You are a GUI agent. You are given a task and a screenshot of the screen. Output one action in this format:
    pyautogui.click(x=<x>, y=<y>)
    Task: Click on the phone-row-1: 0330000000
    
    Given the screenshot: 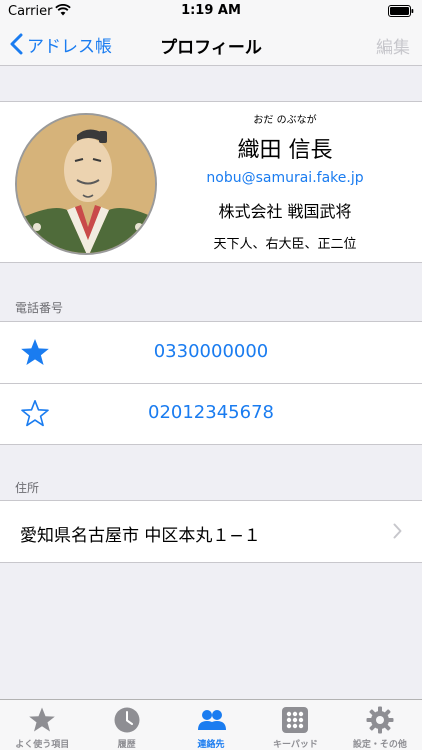 What is the action you would take?
    pyautogui.click(x=211, y=352)
    